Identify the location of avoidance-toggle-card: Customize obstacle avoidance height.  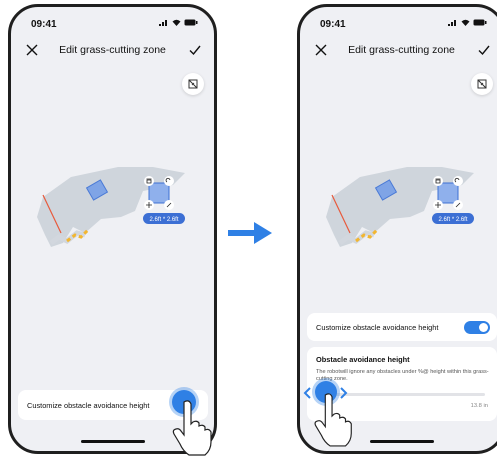
(402, 327).